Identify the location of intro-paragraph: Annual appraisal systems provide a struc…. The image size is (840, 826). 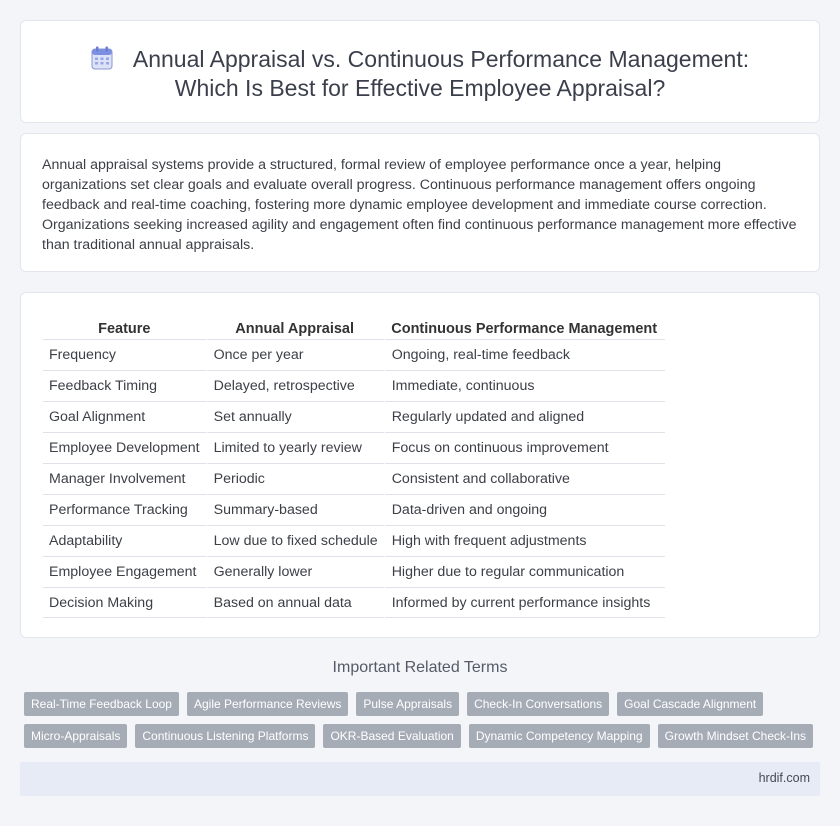
(419, 205).